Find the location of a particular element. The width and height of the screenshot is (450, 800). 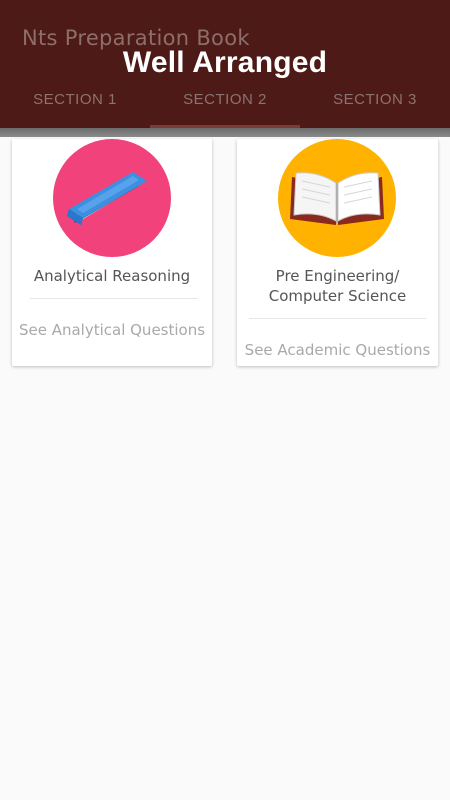

banner-text: Well Arranged is located at coordinates (225, 62).